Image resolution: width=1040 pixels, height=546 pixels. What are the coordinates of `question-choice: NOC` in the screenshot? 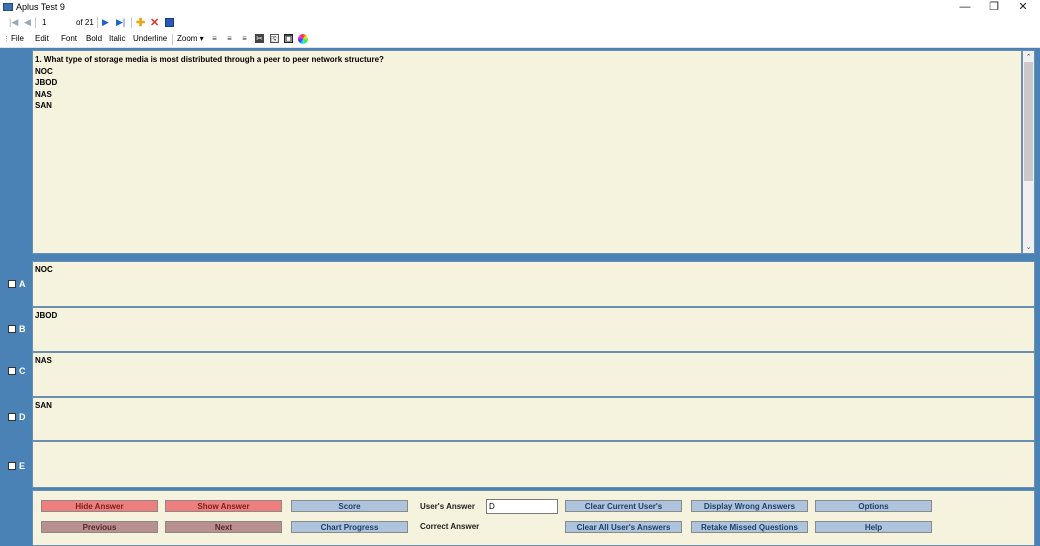 It's located at (44, 71).